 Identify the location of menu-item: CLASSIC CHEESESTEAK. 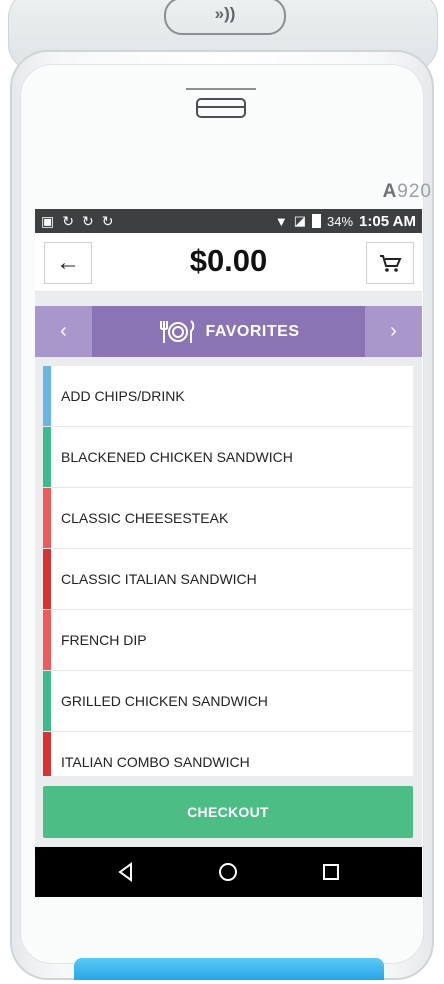
(228, 518).